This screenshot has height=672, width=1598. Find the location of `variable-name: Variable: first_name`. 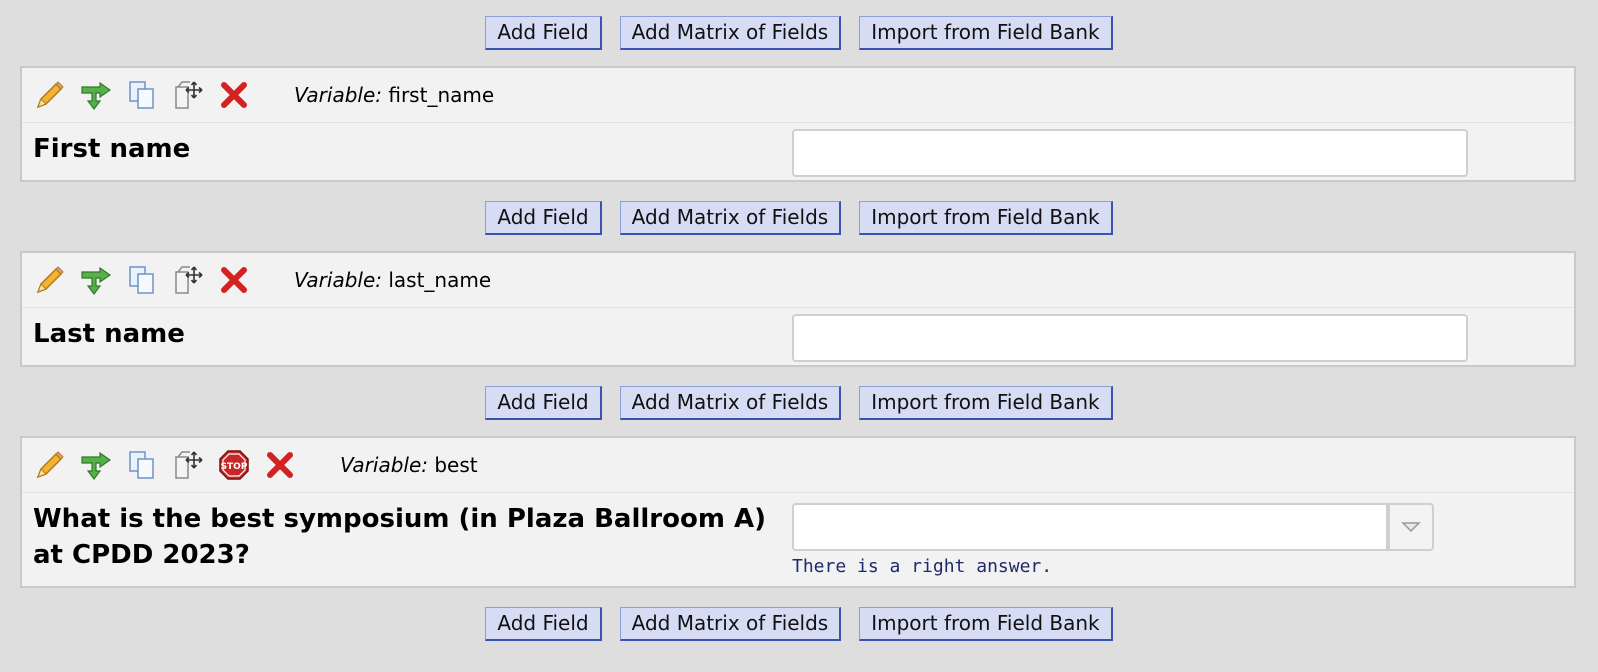

variable-name: Variable: first_name is located at coordinates (394, 95).